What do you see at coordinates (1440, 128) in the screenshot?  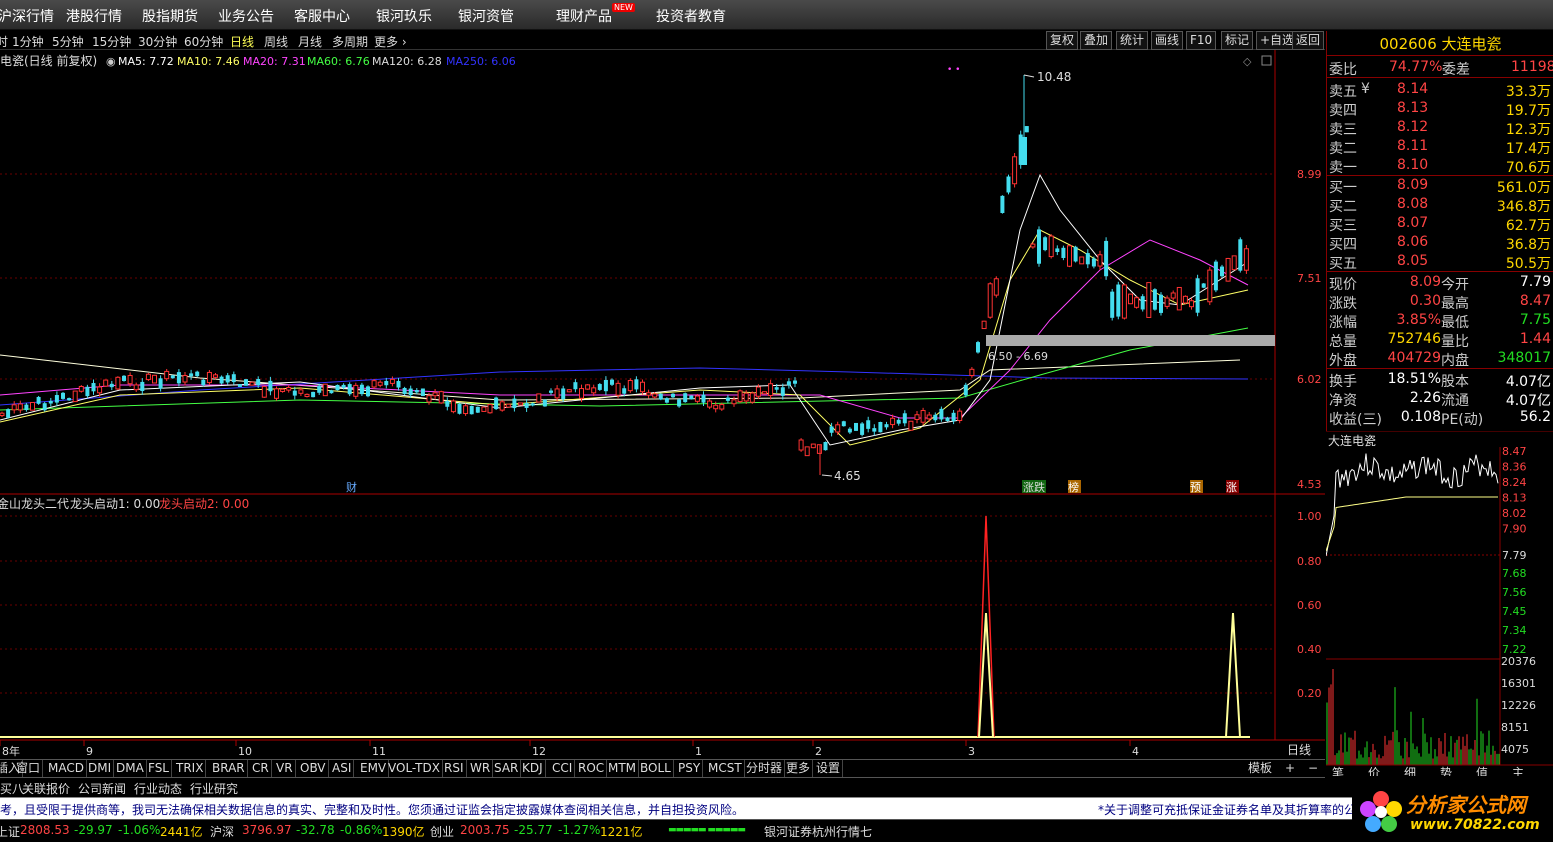 I see `quote-row: 卖三 8.12 12.3万` at bounding box center [1440, 128].